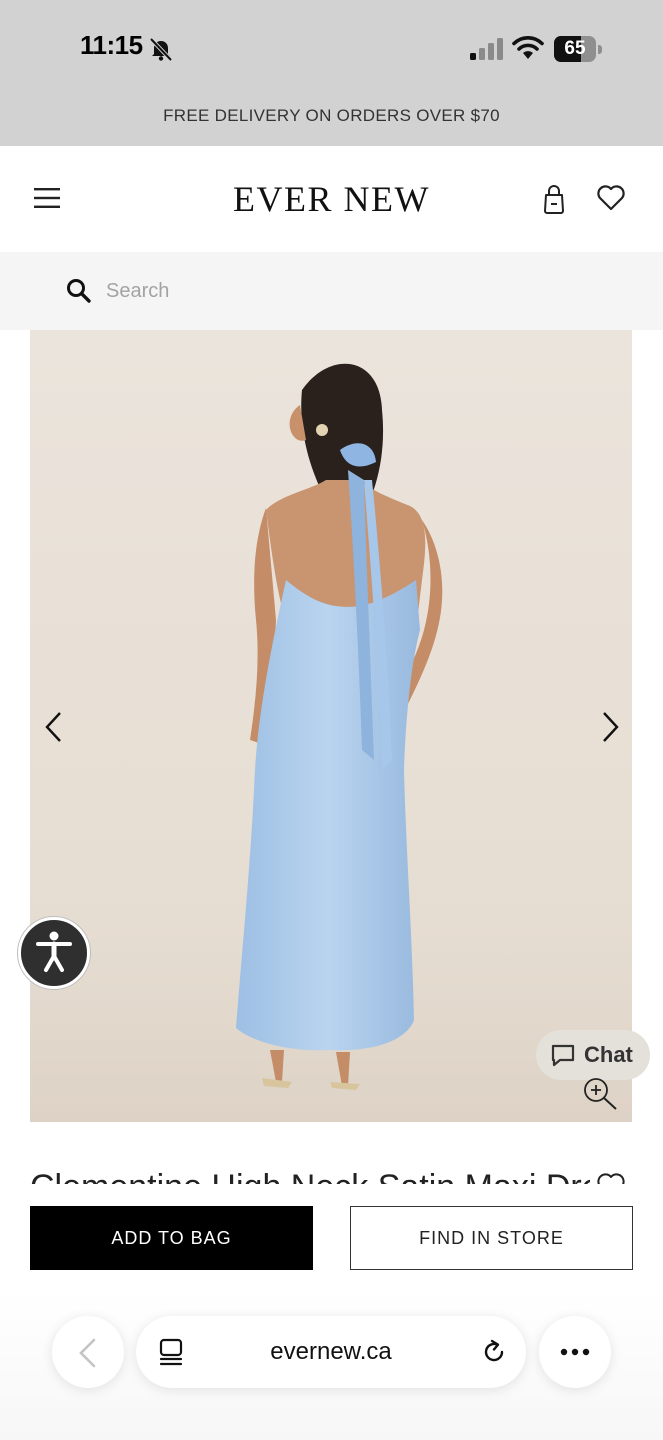  I want to click on battery-level: 65, so click(575, 48).